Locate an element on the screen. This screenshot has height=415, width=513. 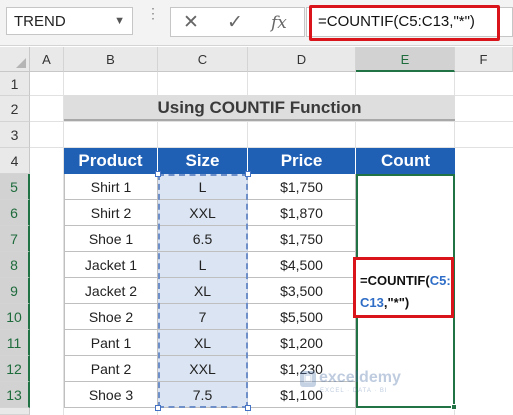
gridline is located at coordinates (271, 121).